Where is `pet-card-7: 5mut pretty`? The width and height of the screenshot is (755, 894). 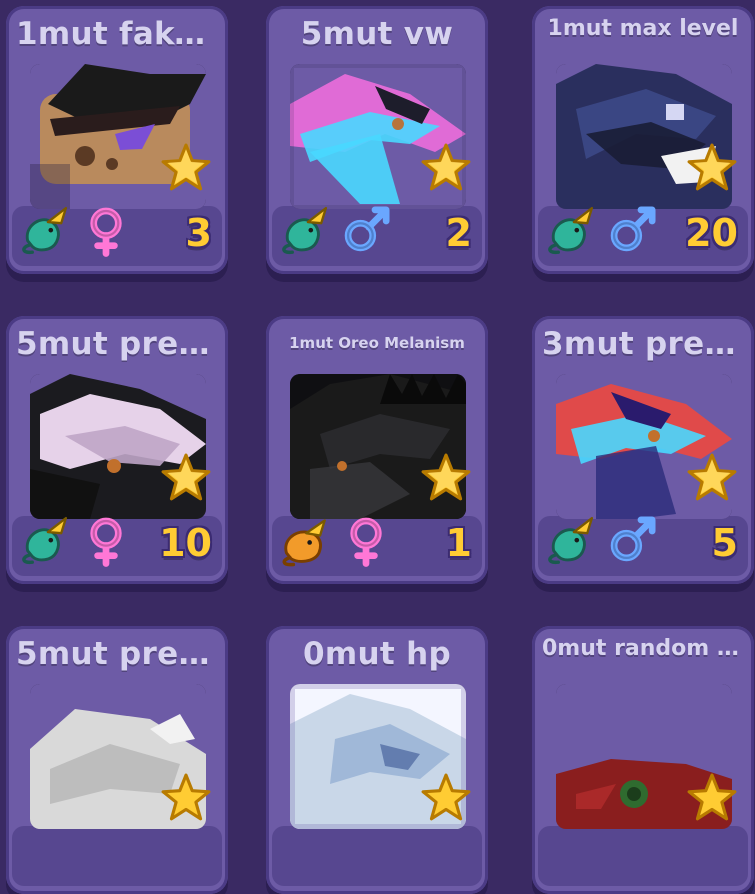 pet-card-7: 5mut pretty is located at coordinates (117, 760).